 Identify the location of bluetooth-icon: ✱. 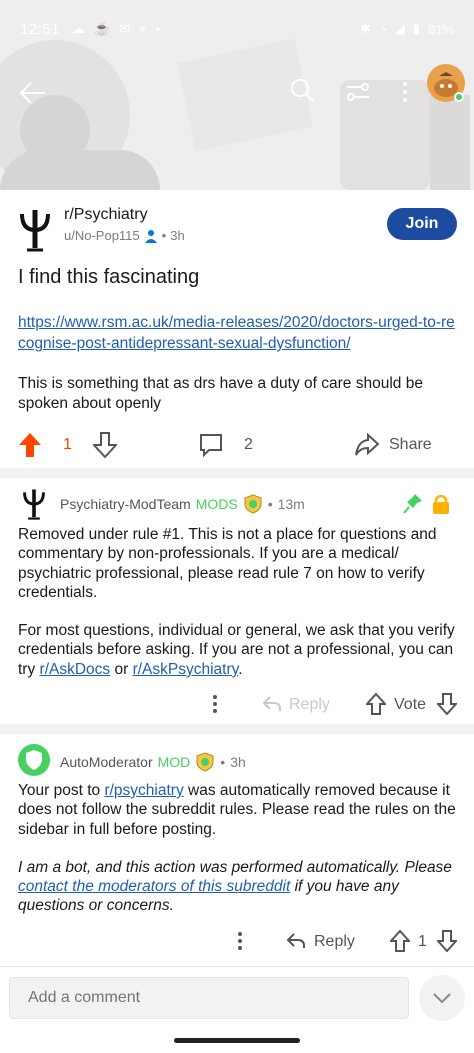
(365, 28).